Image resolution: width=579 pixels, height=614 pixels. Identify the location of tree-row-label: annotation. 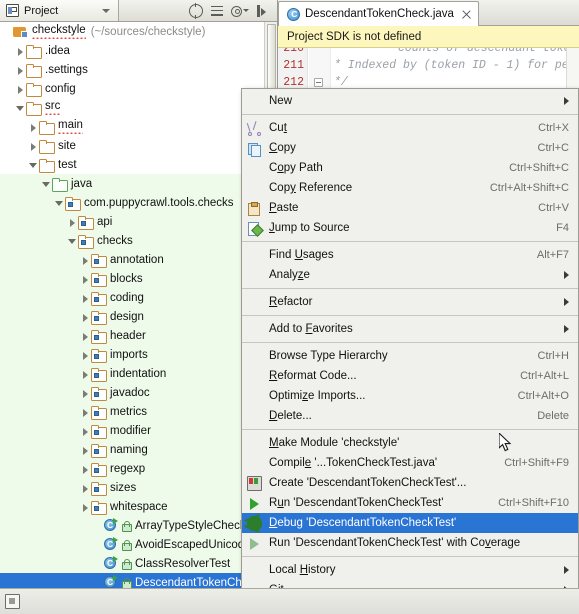
(137, 259).